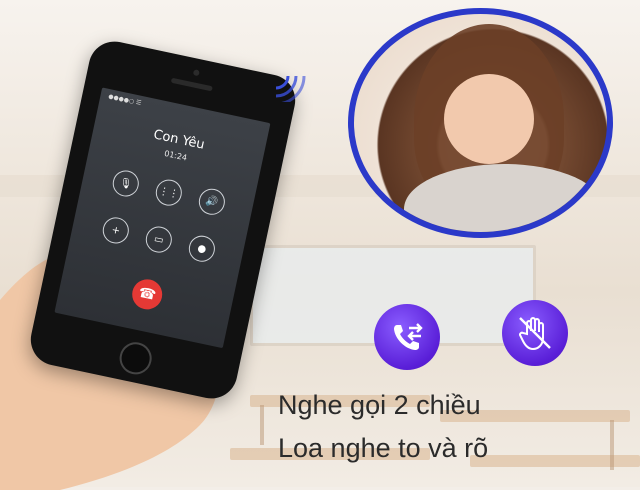 Image resolution: width=640 pixels, height=490 pixels. I want to click on keypad-button: ⋮⋮, so click(169, 193).